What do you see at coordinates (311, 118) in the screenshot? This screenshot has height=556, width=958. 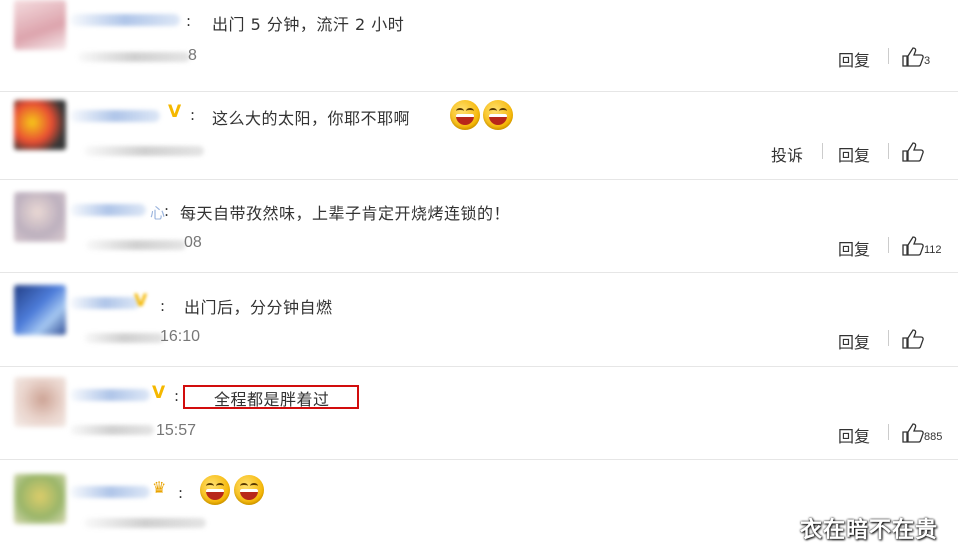 I see `comment-text: 这么大的太阳，你耶不耶啊` at bounding box center [311, 118].